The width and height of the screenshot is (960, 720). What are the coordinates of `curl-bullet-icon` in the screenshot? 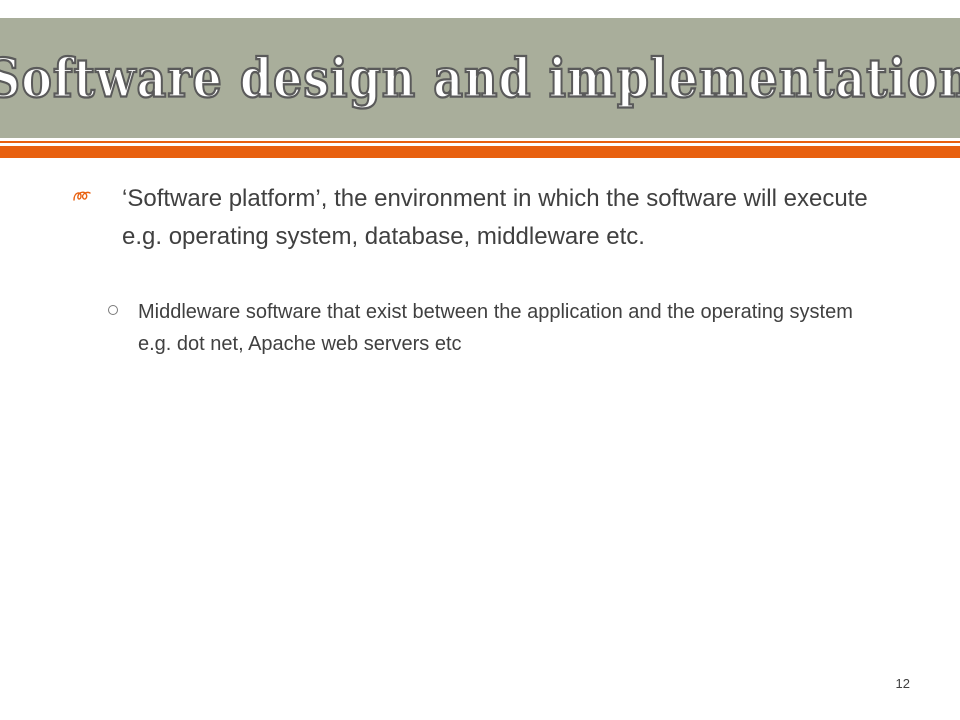 It's located at (82, 196).